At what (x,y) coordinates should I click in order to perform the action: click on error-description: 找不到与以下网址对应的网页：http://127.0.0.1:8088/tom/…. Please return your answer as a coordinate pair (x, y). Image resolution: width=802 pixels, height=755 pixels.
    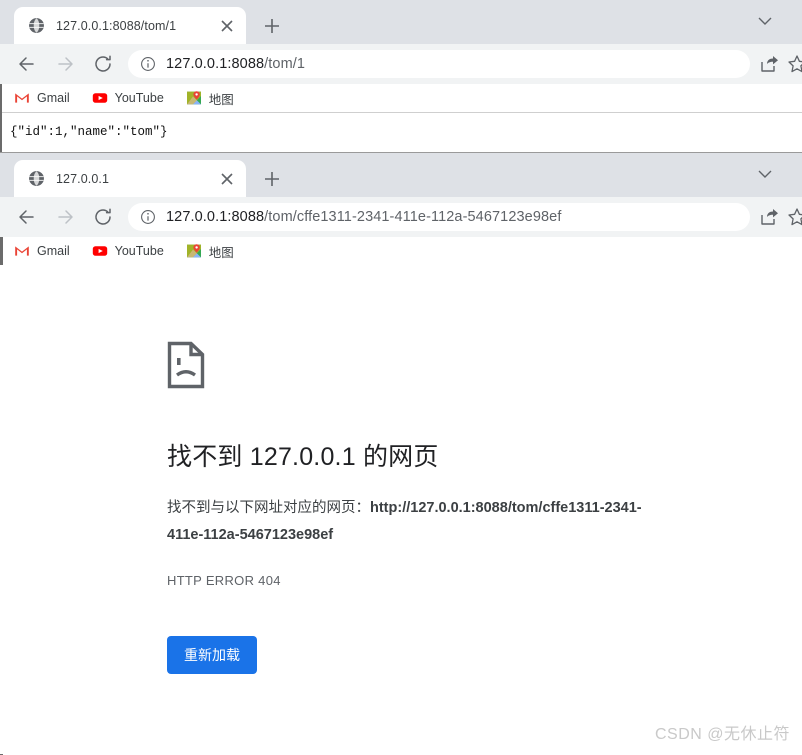
    Looking at the image, I should click on (407, 522).